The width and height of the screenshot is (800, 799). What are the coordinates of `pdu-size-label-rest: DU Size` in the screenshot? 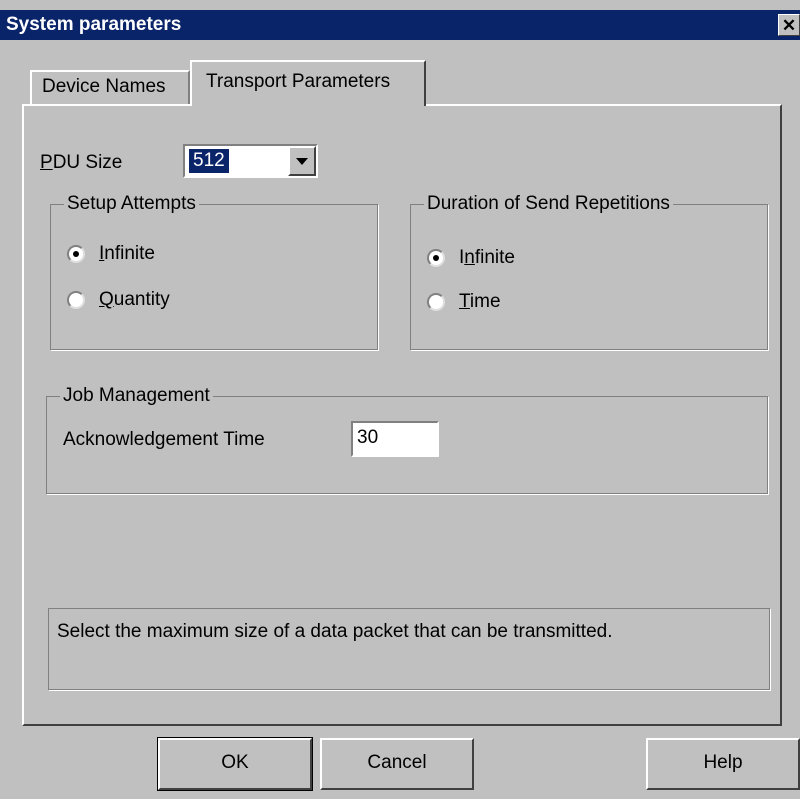 It's located at (87, 162).